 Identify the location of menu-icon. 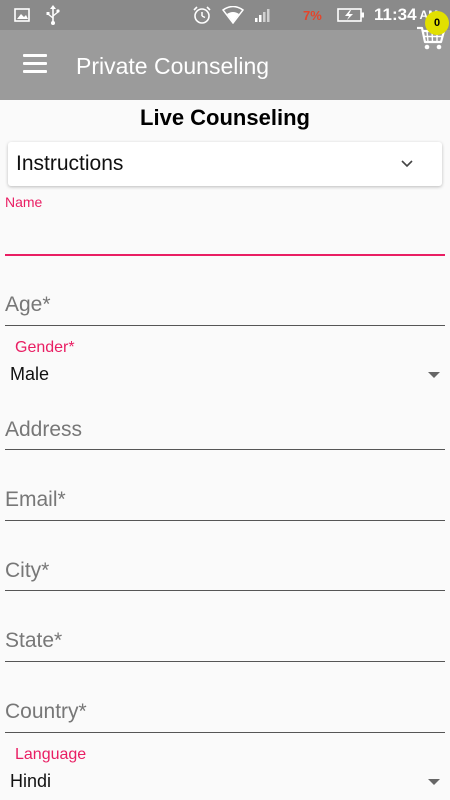
(35, 64).